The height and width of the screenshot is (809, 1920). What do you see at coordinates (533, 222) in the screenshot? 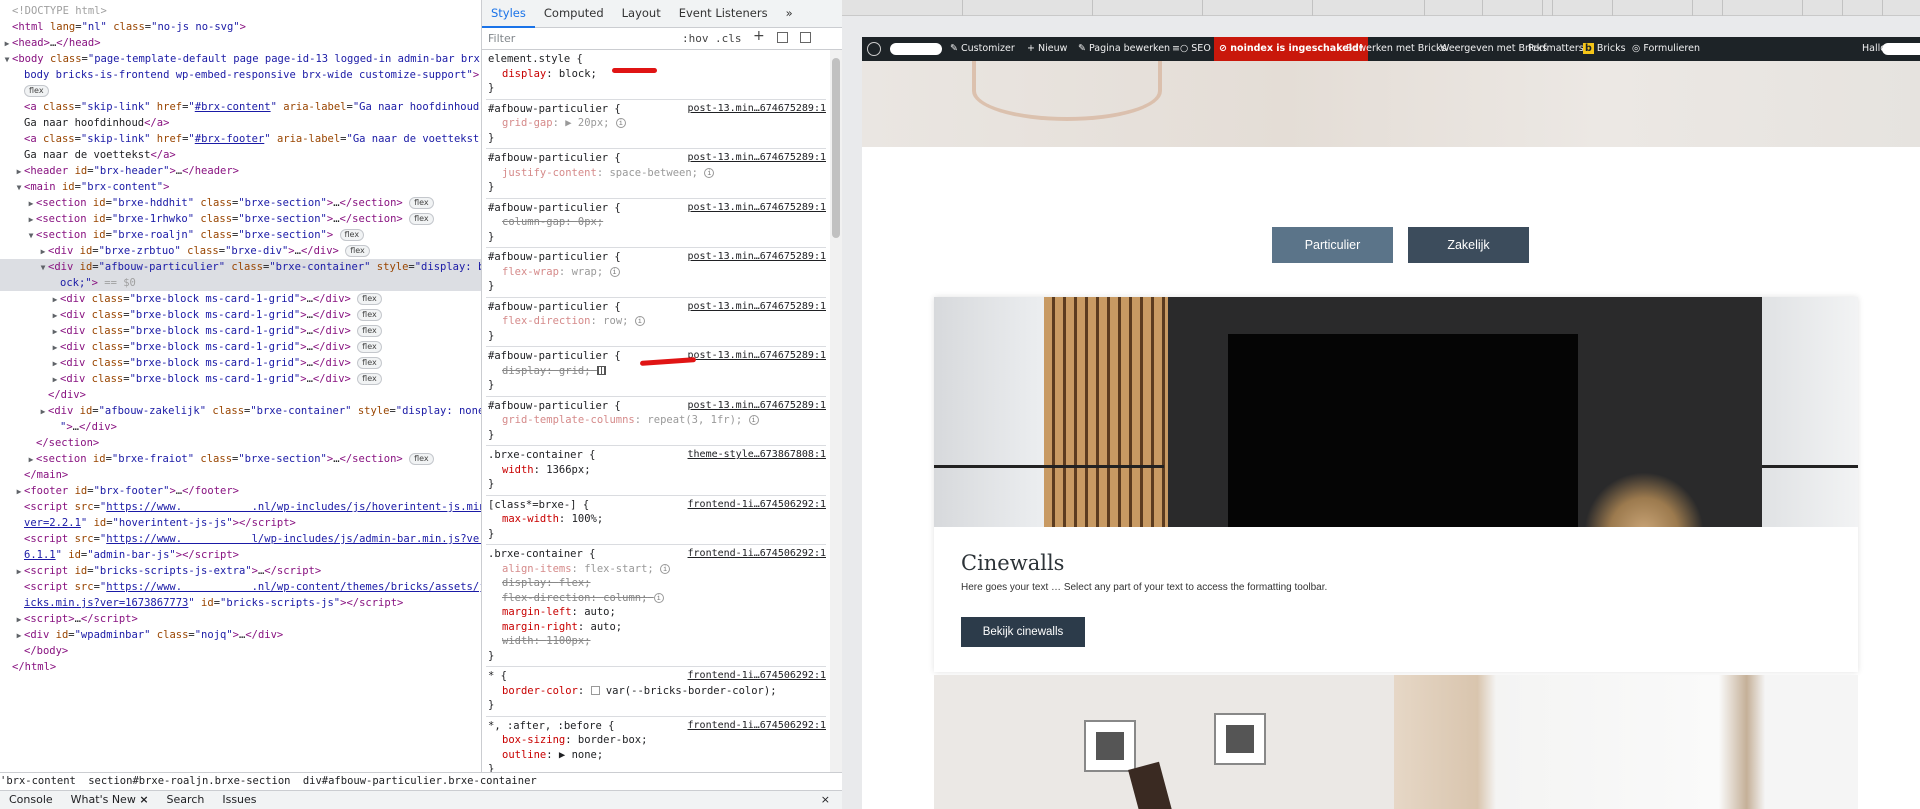
I see `property-name: column-gap` at bounding box center [533, 222].